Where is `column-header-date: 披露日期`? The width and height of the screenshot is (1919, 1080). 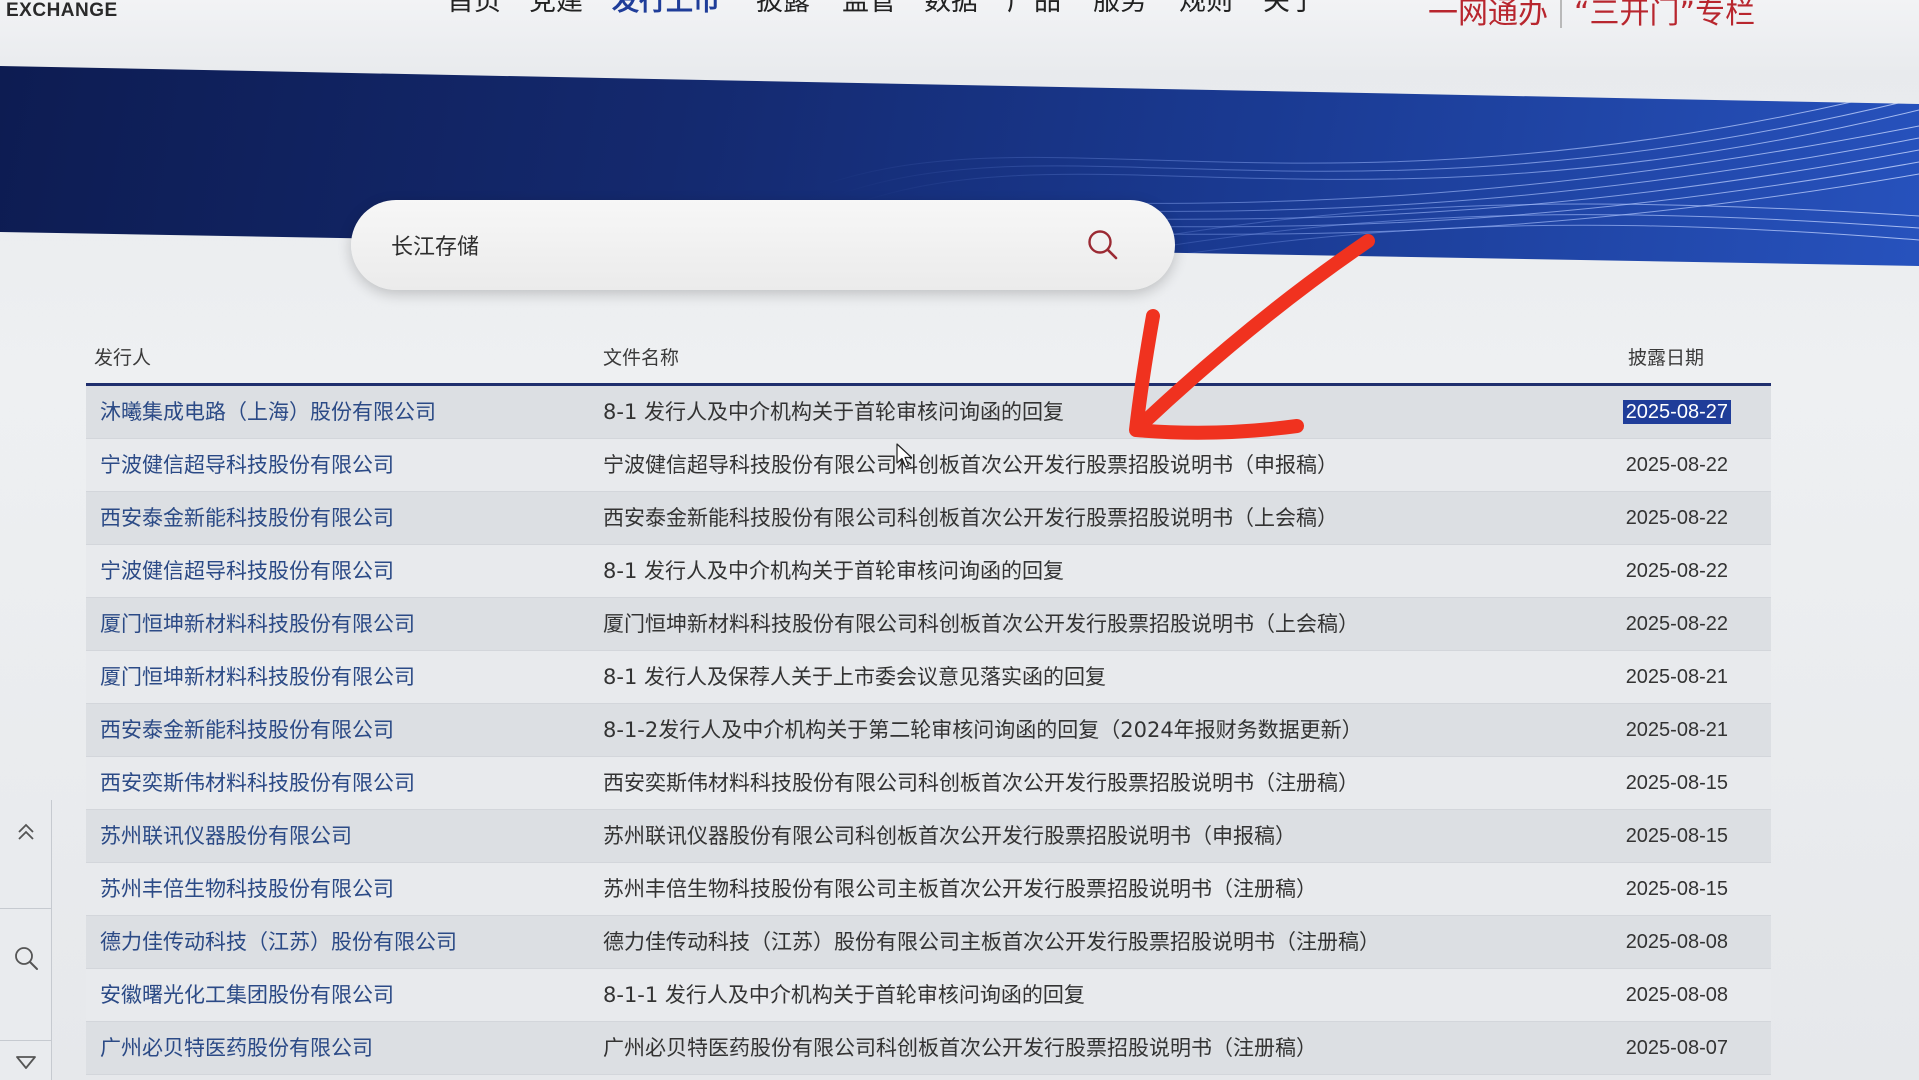
column-header-date: 披露日期 is located at coordinates (1666, 358).